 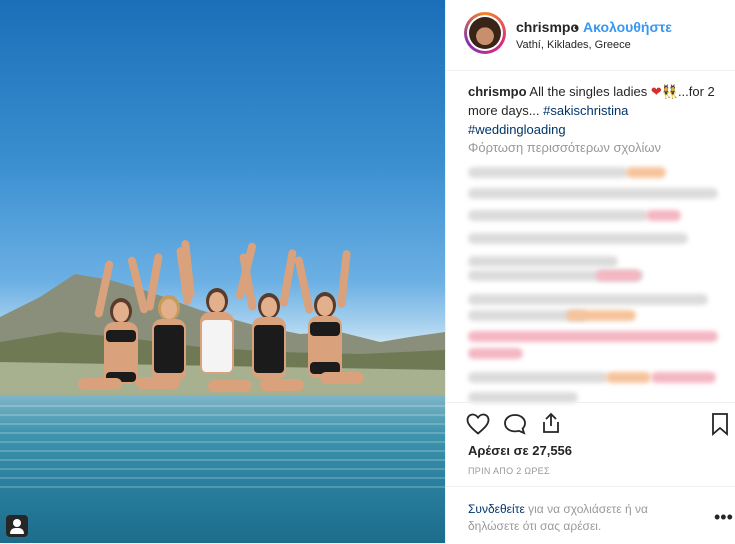 What do you see at coordinates (222, 450) in the screenshot?
I see `water-ripples` at bounding box center [222, 450].